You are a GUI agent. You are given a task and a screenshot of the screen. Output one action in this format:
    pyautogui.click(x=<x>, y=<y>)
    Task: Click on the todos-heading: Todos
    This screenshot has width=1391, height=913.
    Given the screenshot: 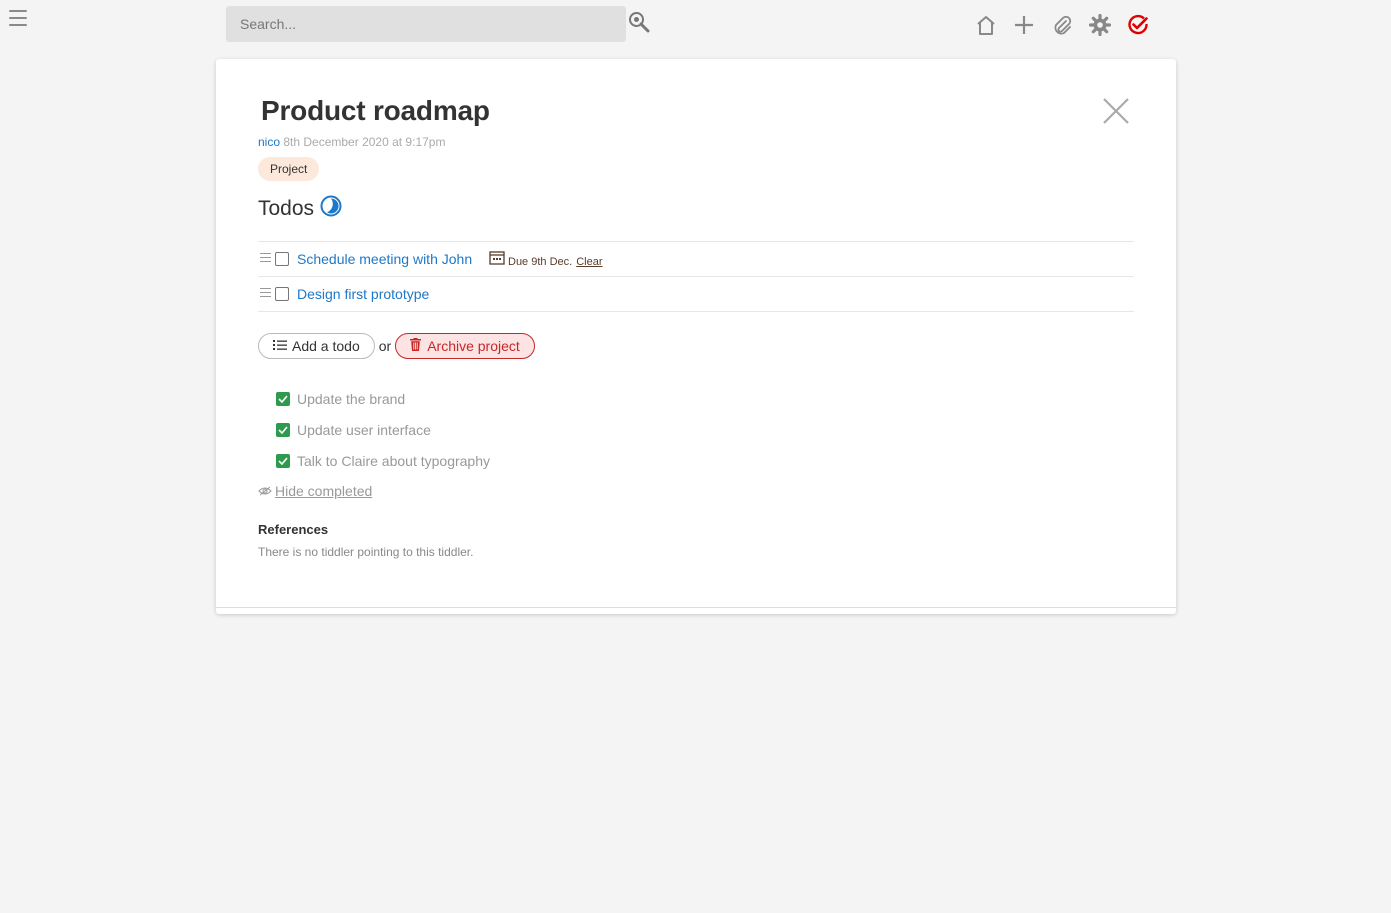 What is the action you would take?
    pyautogui.click(x=300, y=209)
    